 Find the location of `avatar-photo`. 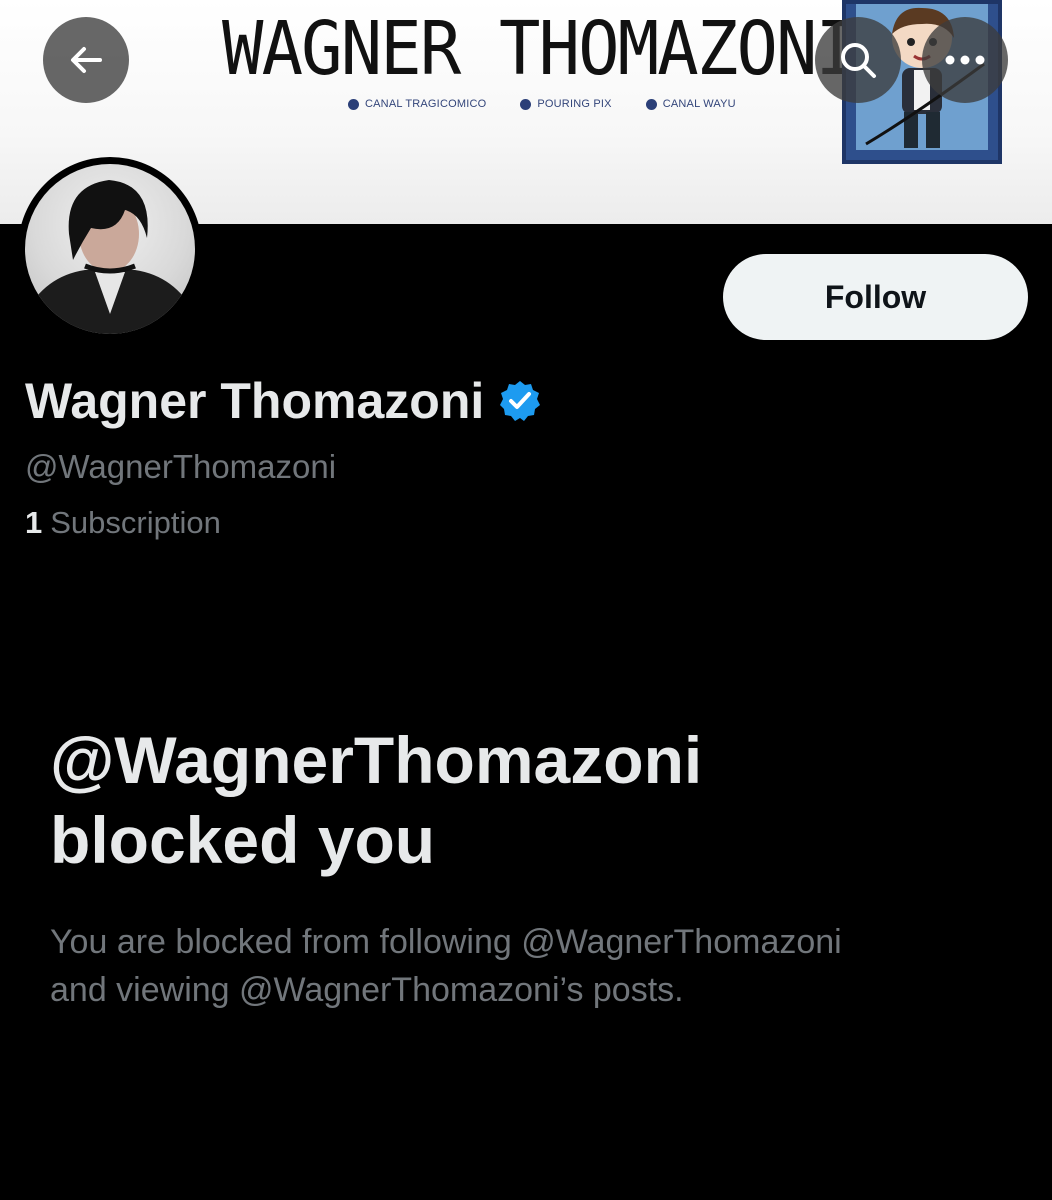

avatar-photo is located at coordinates (110, 249).